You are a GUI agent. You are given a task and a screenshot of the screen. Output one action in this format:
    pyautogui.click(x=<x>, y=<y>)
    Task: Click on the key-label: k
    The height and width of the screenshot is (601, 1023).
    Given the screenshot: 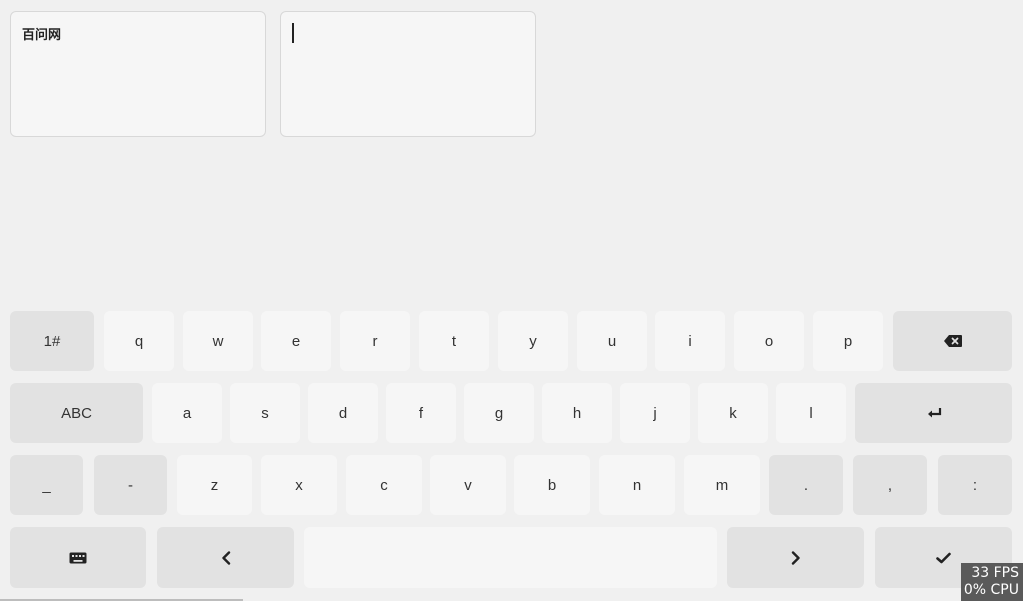 What is the action you would take?
    pyautogui.click(x=733, y=413)
    